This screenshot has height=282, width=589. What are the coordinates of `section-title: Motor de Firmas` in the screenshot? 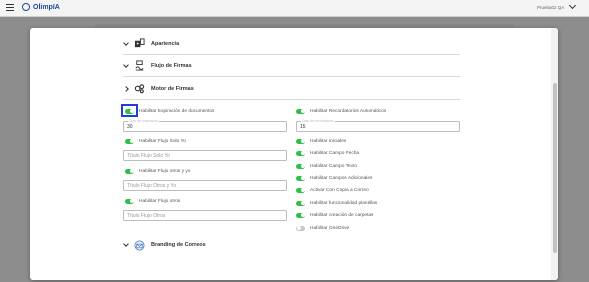 It's located at (172, 88).